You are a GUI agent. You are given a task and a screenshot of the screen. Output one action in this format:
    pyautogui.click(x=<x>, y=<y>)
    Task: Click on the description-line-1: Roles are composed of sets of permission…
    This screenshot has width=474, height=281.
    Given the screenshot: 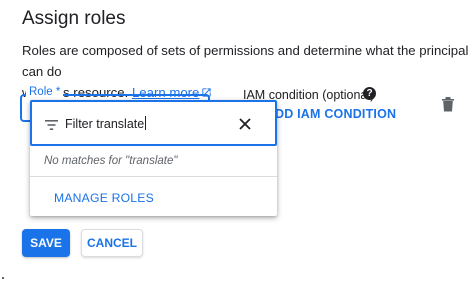 What is the action you would take?
    pyautogui.click(x=245, y=61)
    